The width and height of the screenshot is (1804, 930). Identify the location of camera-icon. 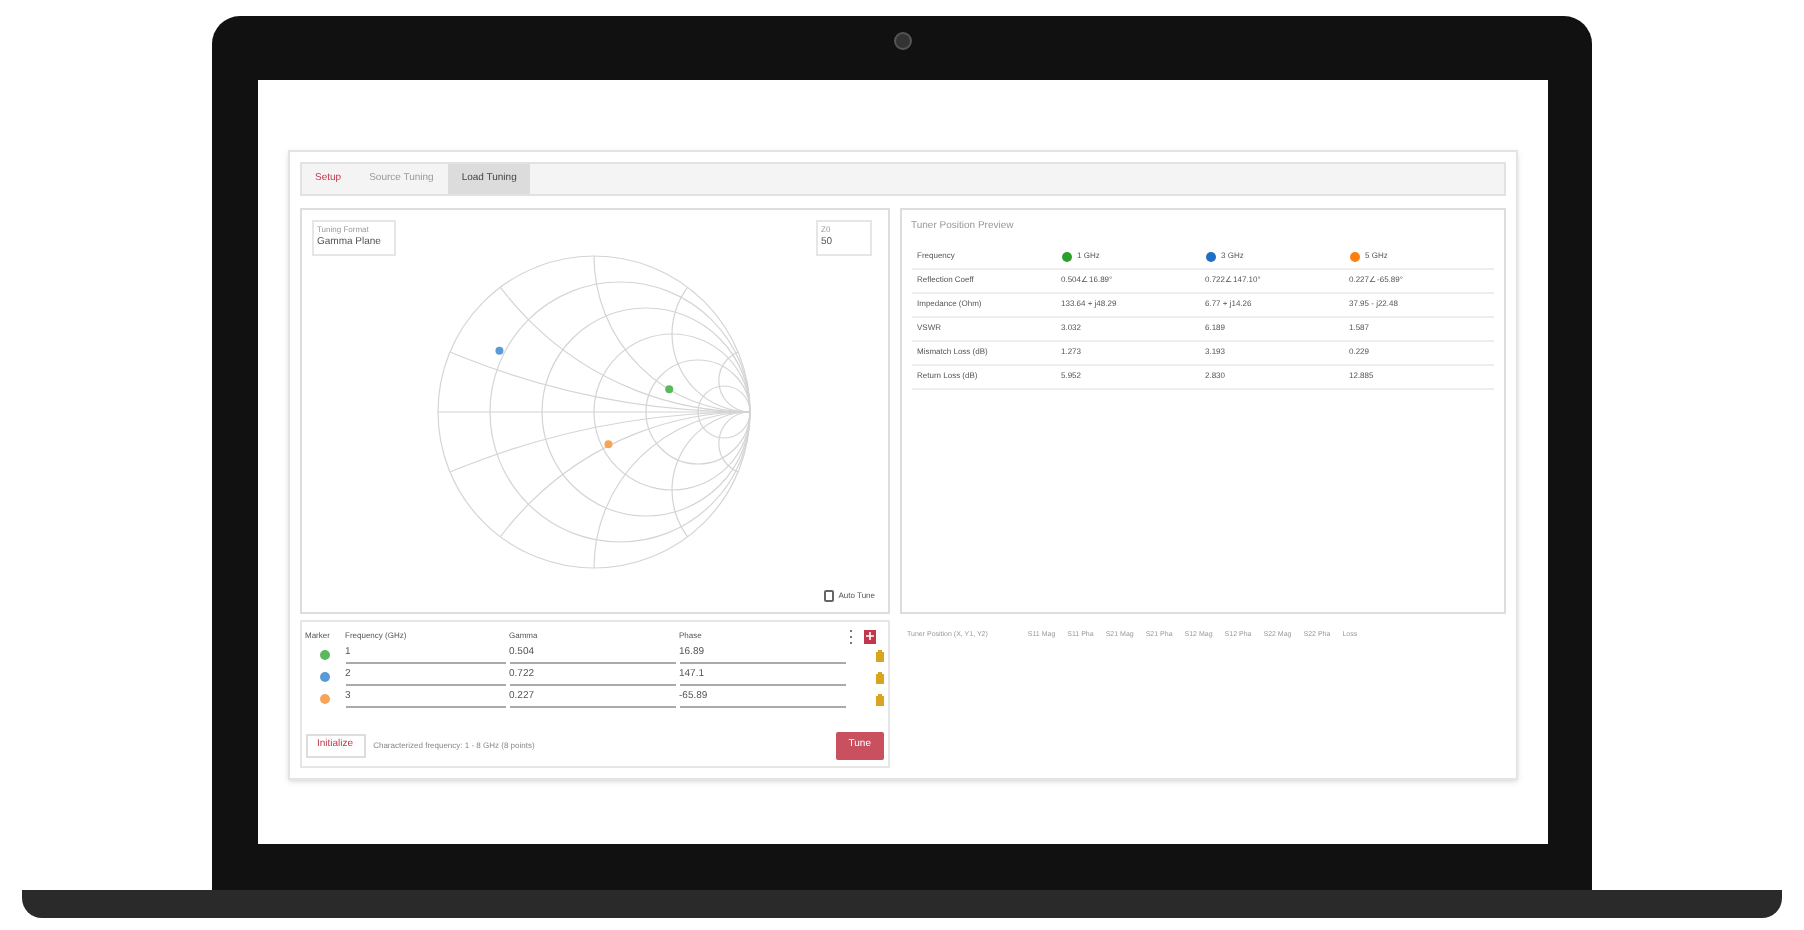
(902, 41).